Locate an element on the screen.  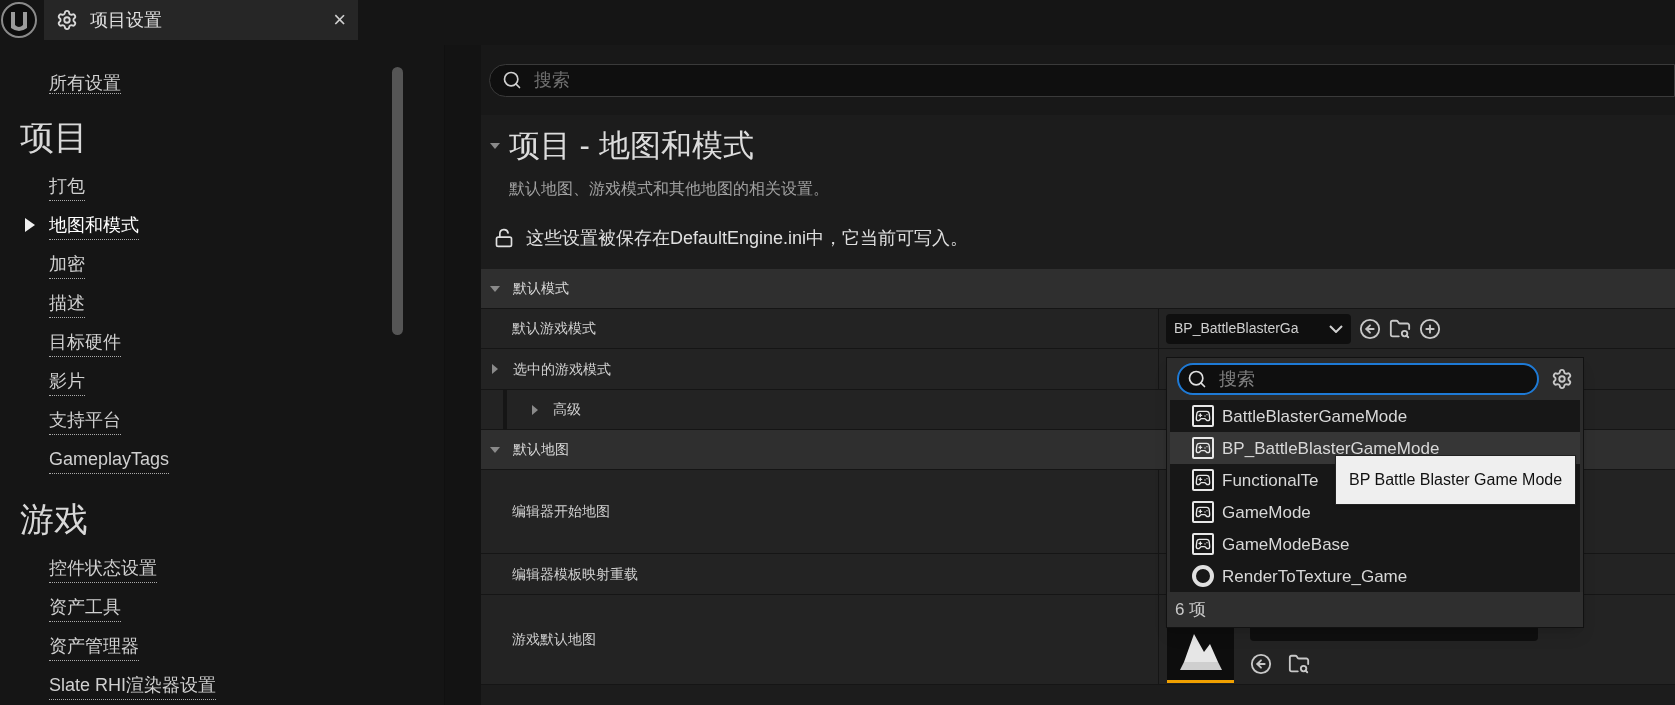
sidebar-link: Slate RHI渲染器设置 is located at coordinates (133, 685).